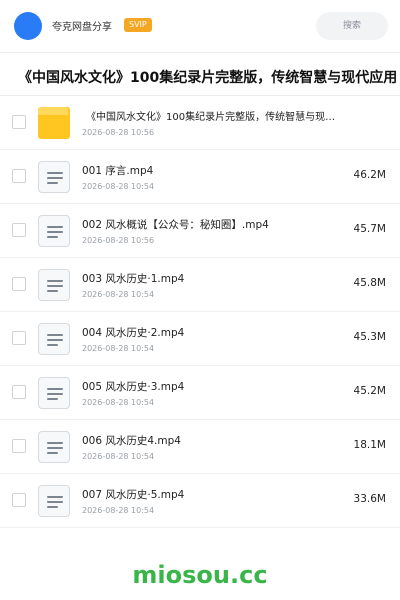 The image size is (400, 600). Describe the element at coordinates (352, 26) in the screenshot. I see `search-input: 搜索` at that location.